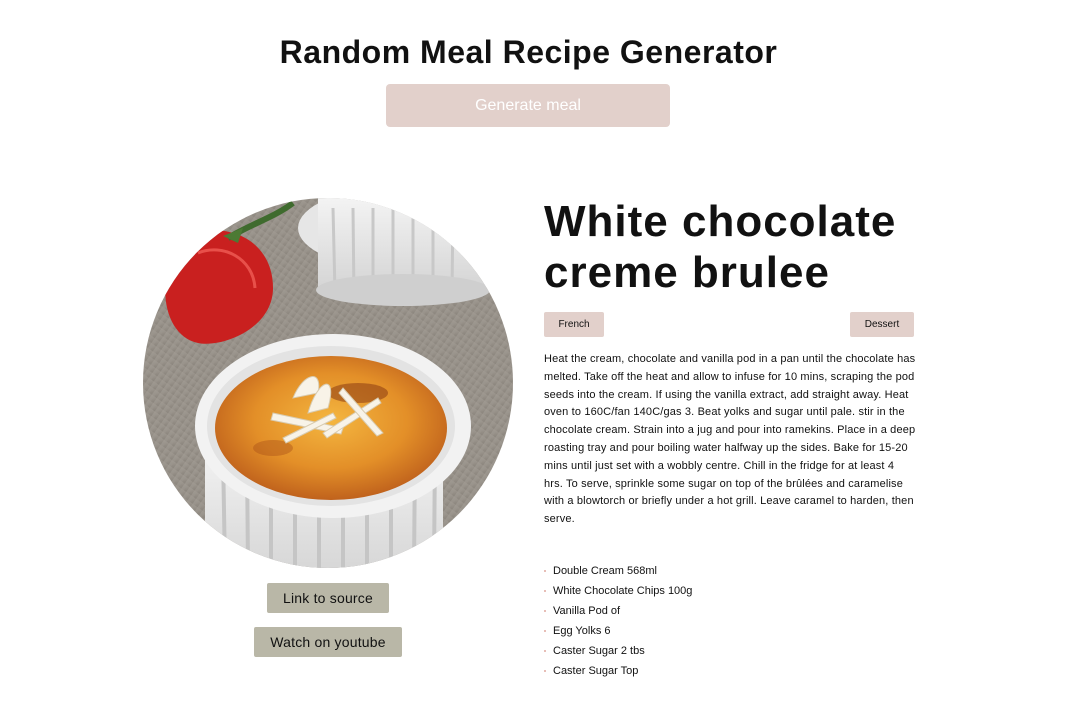 The height and width of the screenshot is (707, 1065). I want to click on source-link-button: Link to source, so click(328, 598).